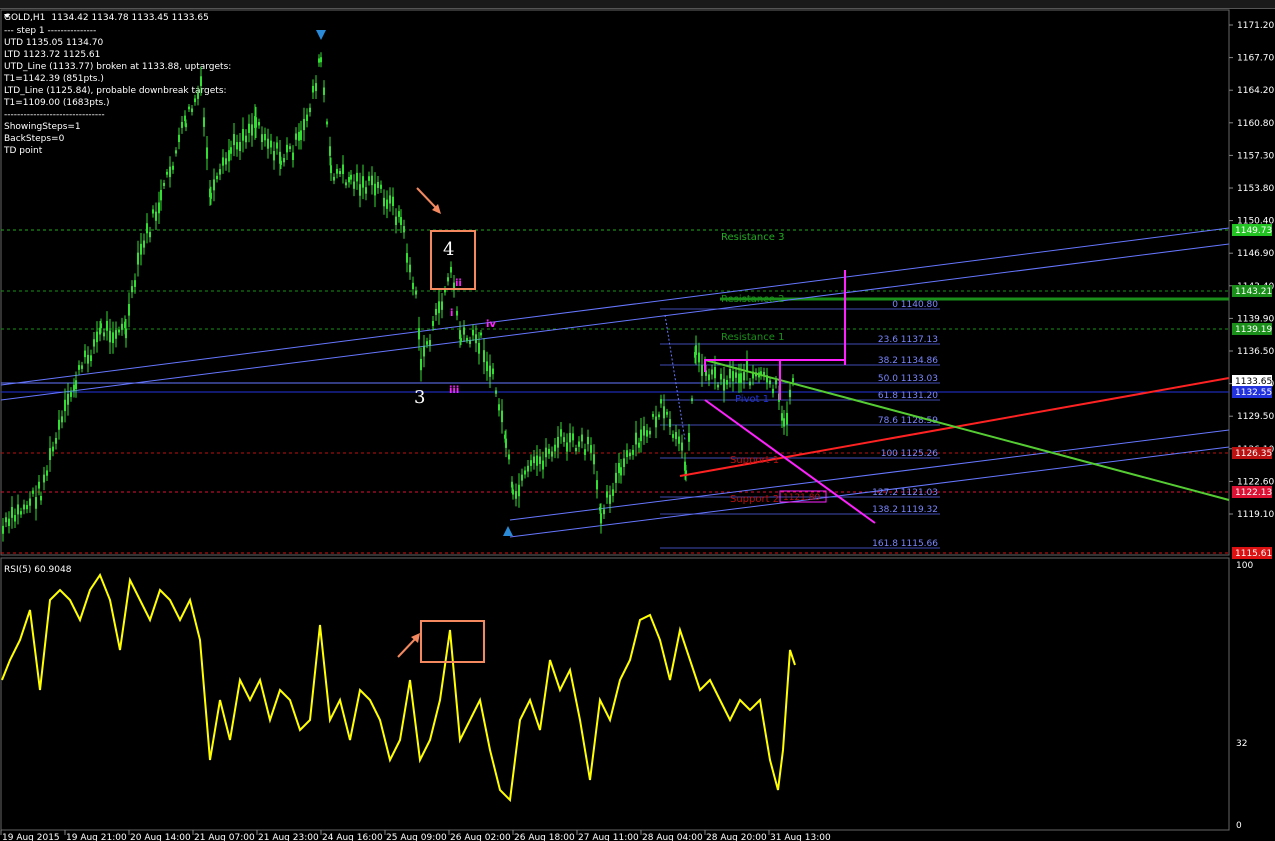  Describe the element at coordinates (905, 510) in the screenshot. I see `fib-label: 138.2 1119.32` at that location.